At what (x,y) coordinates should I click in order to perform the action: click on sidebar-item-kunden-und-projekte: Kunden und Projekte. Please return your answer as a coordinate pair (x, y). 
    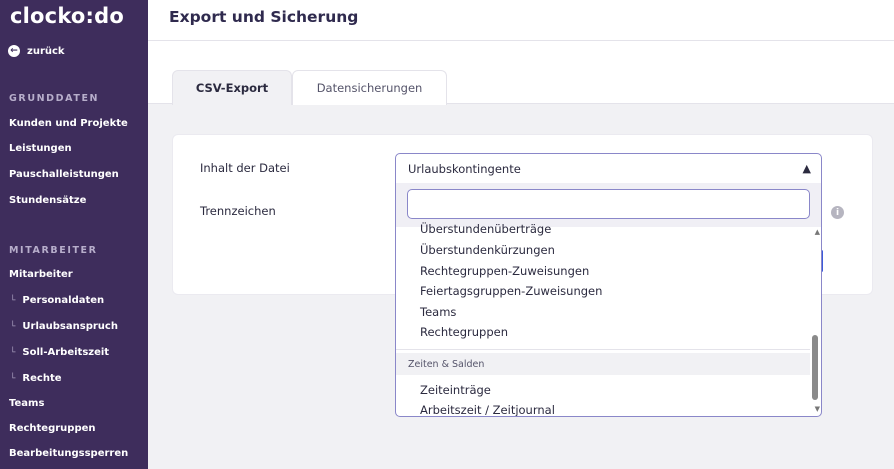
    Looking at the image, I should click on (68, 123).